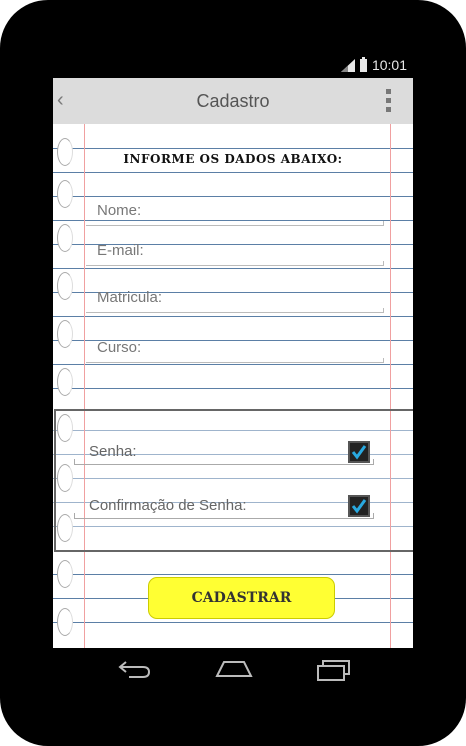 The height and width of the screenshot is (746, 466). Describe the element at coordinates (119, 347) in the screenshot. I see `curso-field-label: Curso:` at that location.